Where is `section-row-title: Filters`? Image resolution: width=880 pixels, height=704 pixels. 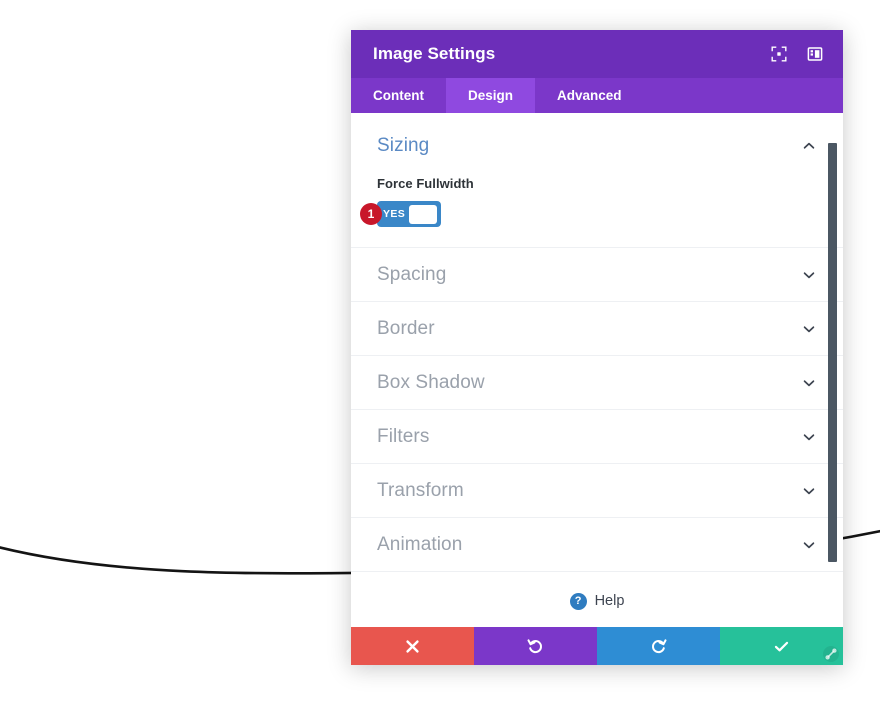
section-row-title: Filters is located at coordinates (403, 436).